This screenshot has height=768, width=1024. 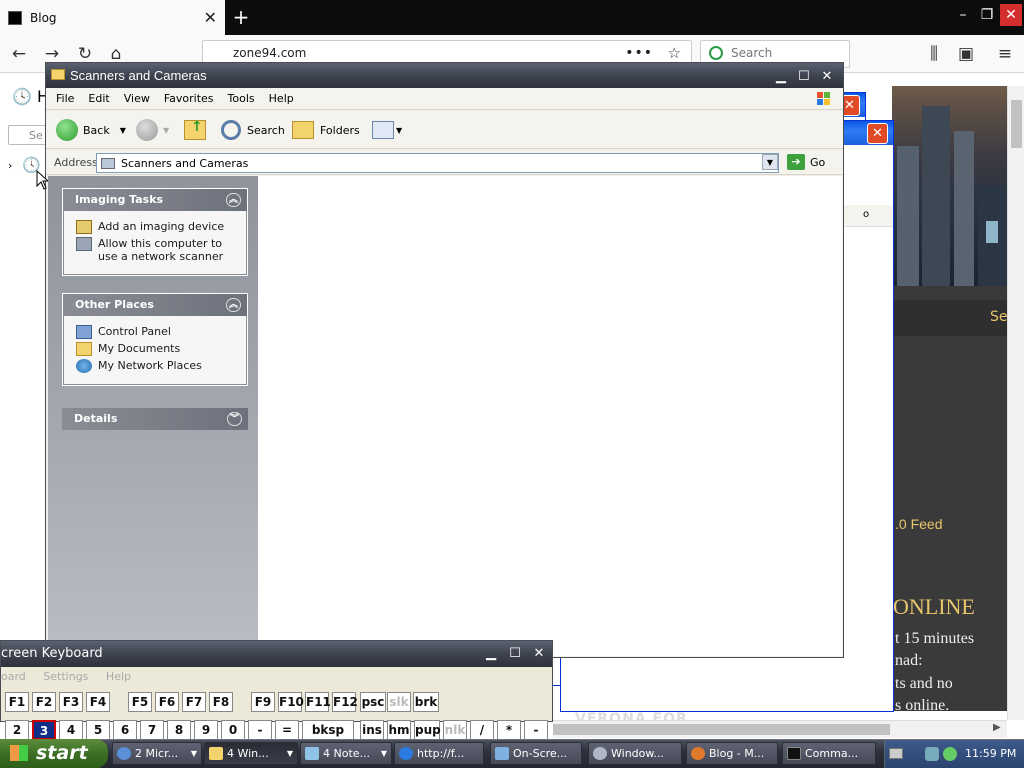 I want to click on key-divide: /, so click(x=482, y=730).